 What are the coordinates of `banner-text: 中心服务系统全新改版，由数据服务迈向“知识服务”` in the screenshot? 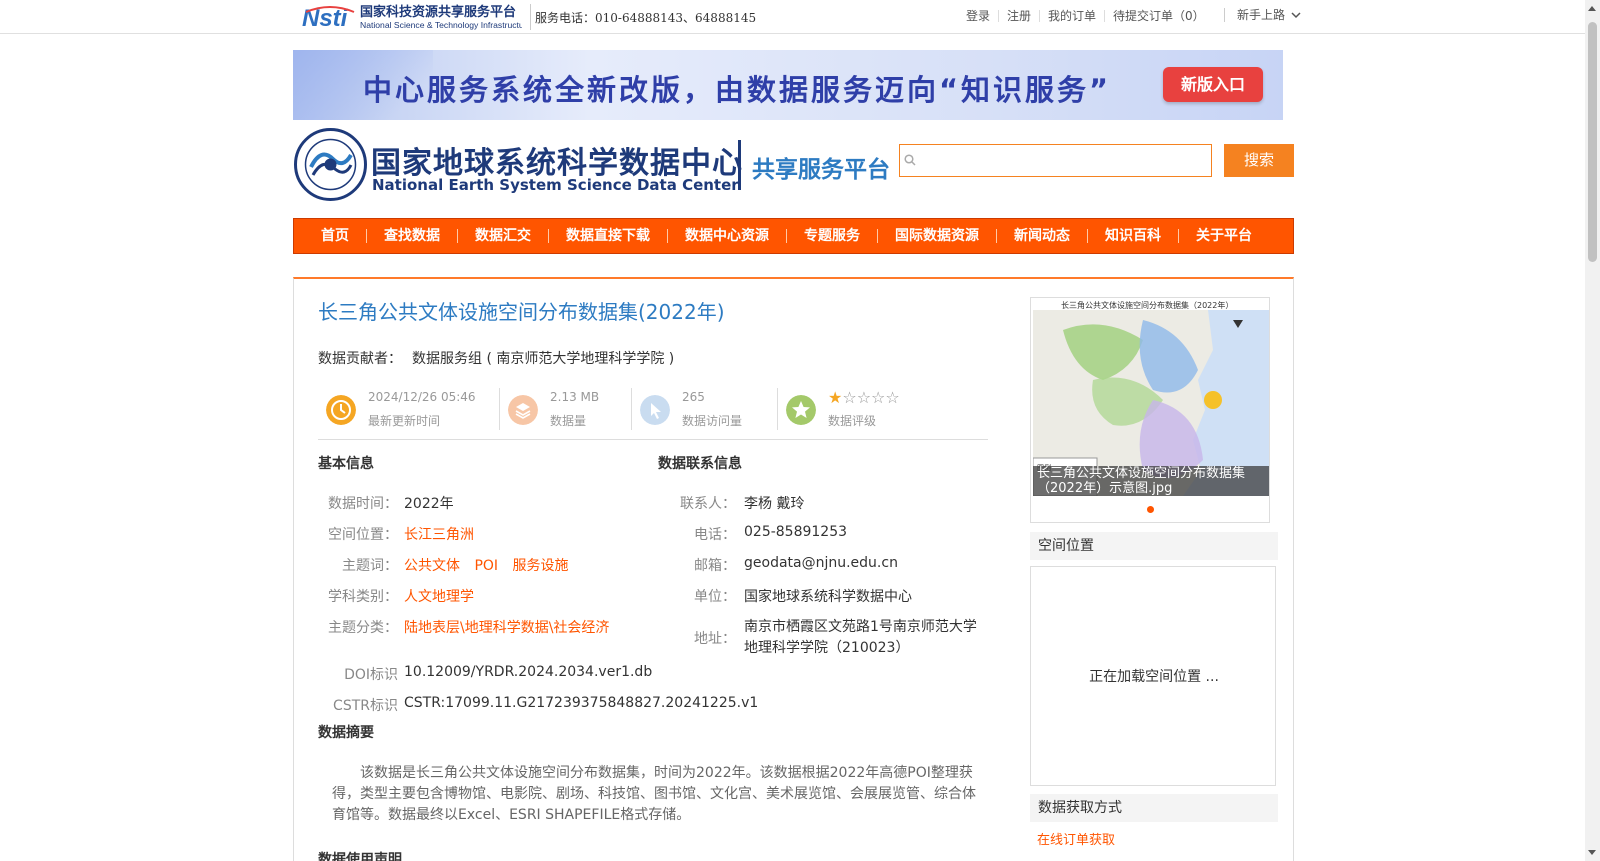 It's located at (737, 90).